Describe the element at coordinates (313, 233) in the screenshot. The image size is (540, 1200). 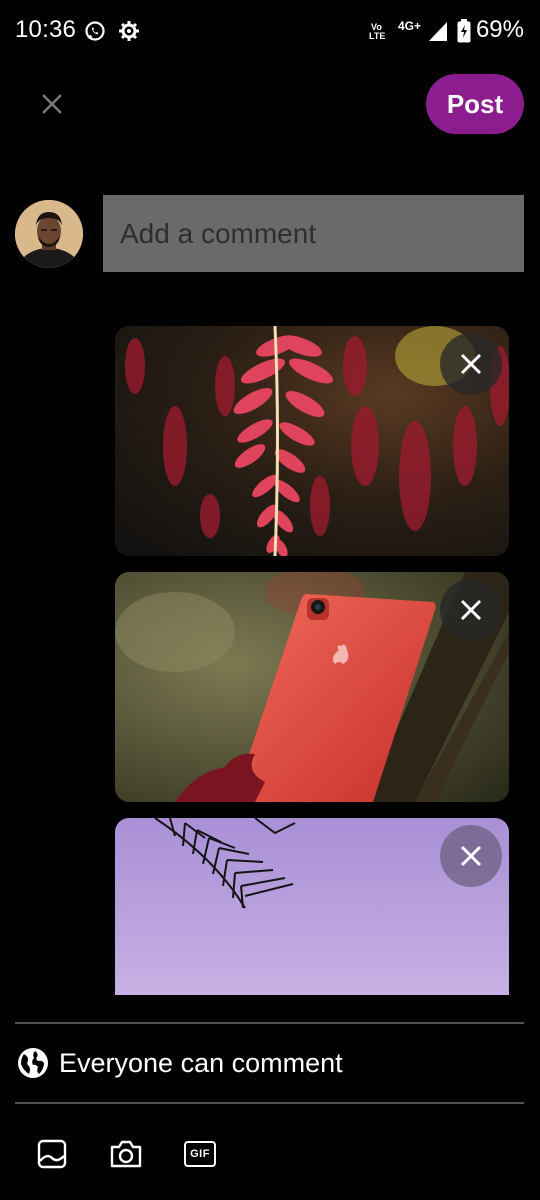
I see `comment-input` at that location.